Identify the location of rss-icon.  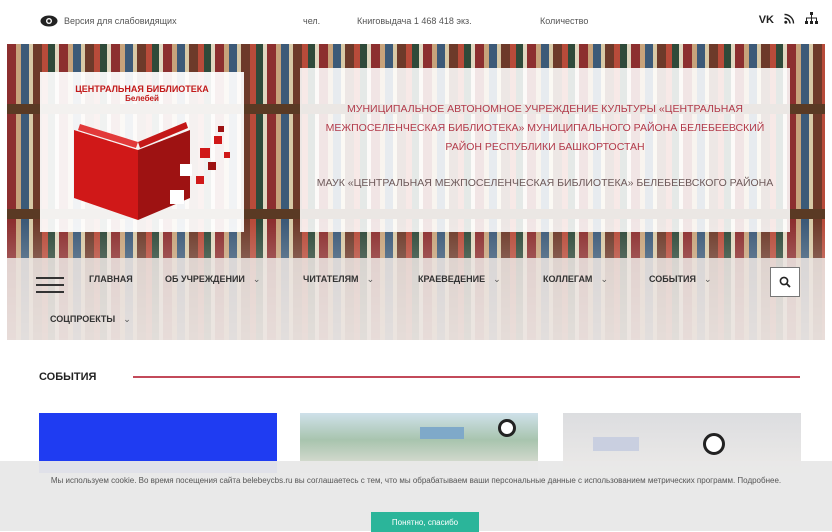
(789, 20).